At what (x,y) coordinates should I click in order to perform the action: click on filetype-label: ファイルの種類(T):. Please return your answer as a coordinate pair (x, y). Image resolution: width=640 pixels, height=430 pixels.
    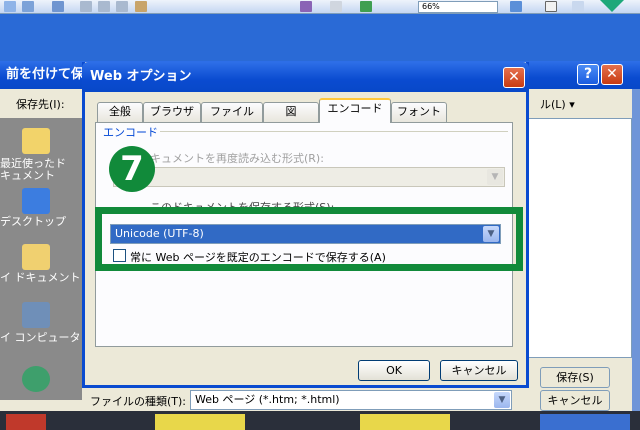
    Looking at the image, I should click on (138, 401).